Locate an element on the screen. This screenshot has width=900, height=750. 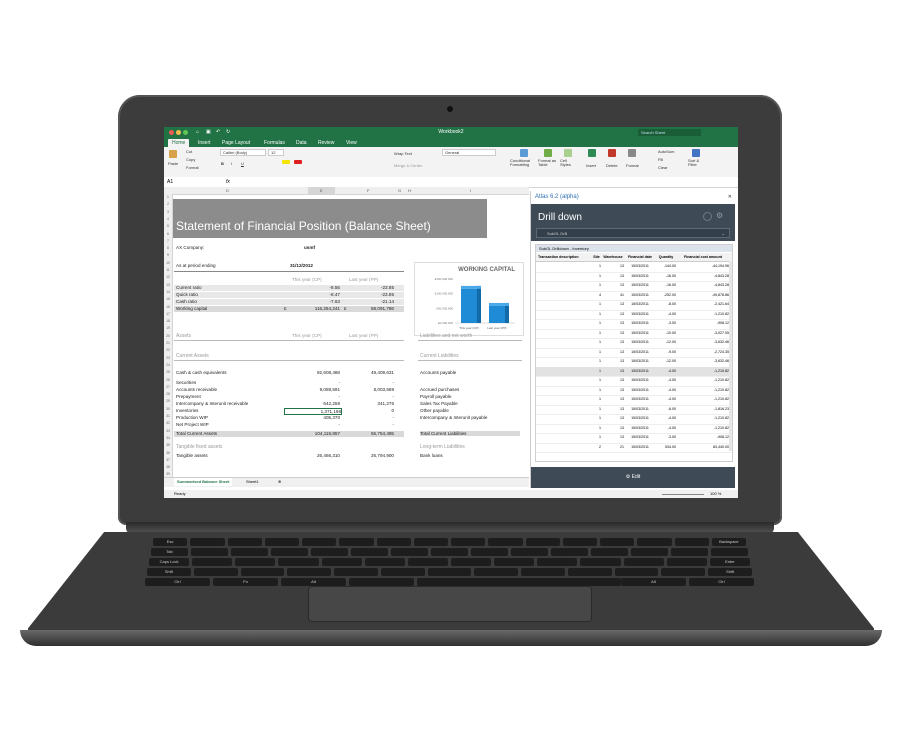
column-header: Financial date is located at coordinates (640, 257).